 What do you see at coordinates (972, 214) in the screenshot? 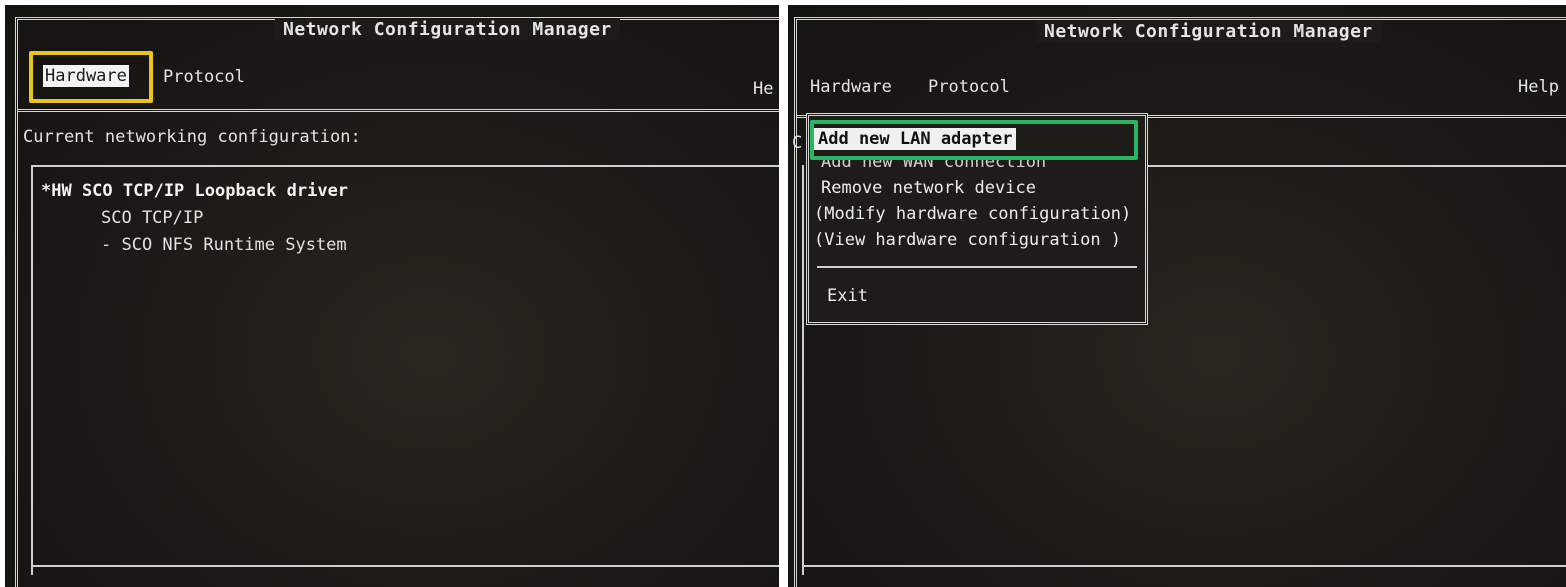
I see `menu-option-modify-config: (Modify hardware configuration)` at bounding box center [972, 214].